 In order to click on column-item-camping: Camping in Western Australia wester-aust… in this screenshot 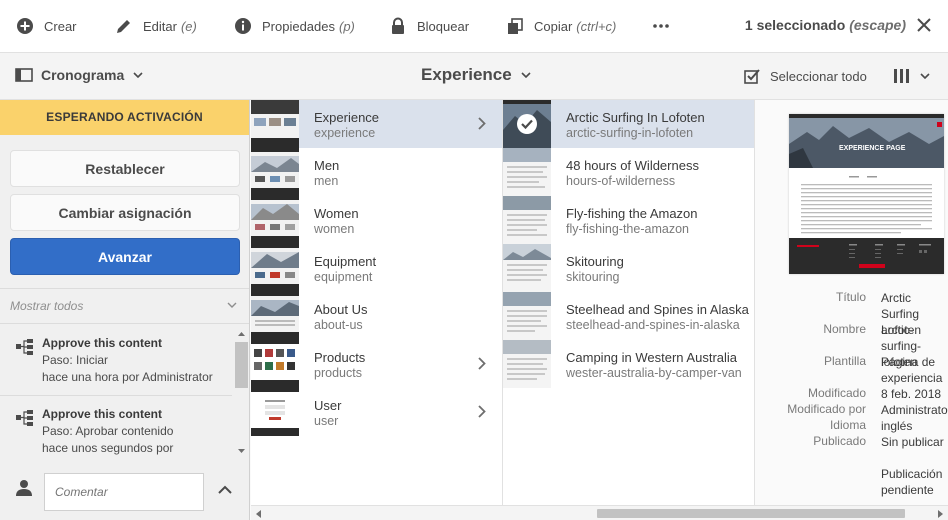, I will do `click(628, 364)`.